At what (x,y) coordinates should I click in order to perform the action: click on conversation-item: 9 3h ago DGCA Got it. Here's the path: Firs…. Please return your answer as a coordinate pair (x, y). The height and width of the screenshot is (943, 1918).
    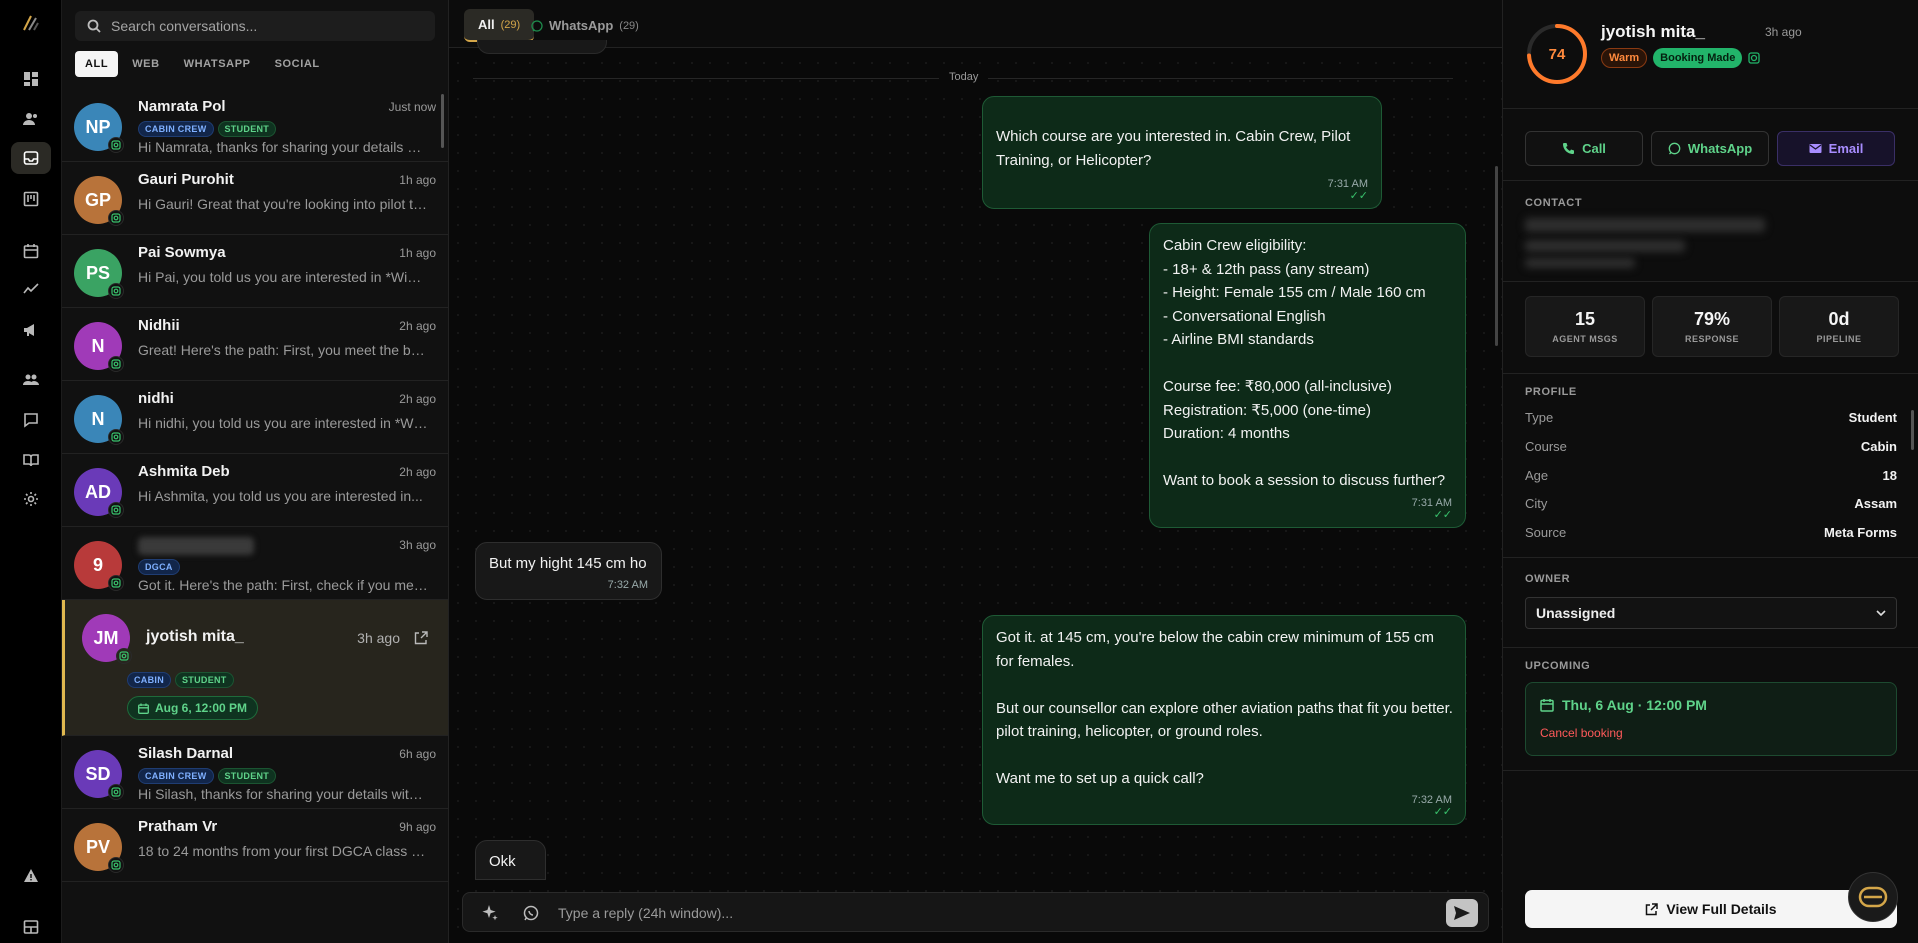
    Looking at the image, I should click on (255, 563).